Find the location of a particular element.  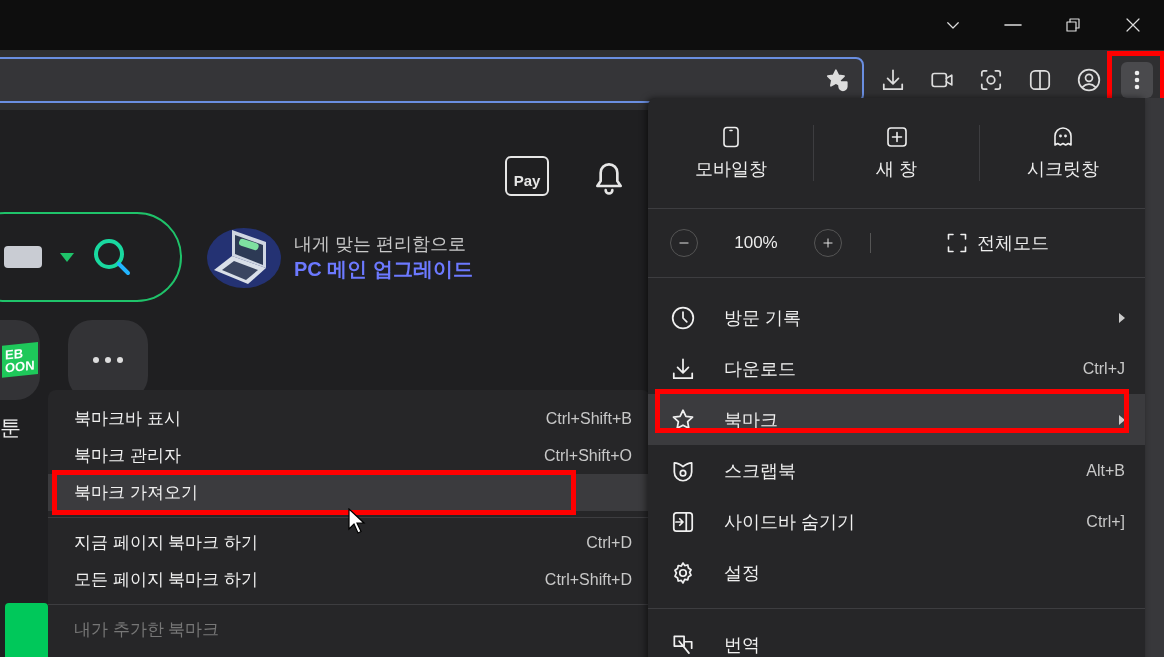

menu-item: 북마크 관리자 Ctrl+Shift+O is located at coordinates (349, 455).